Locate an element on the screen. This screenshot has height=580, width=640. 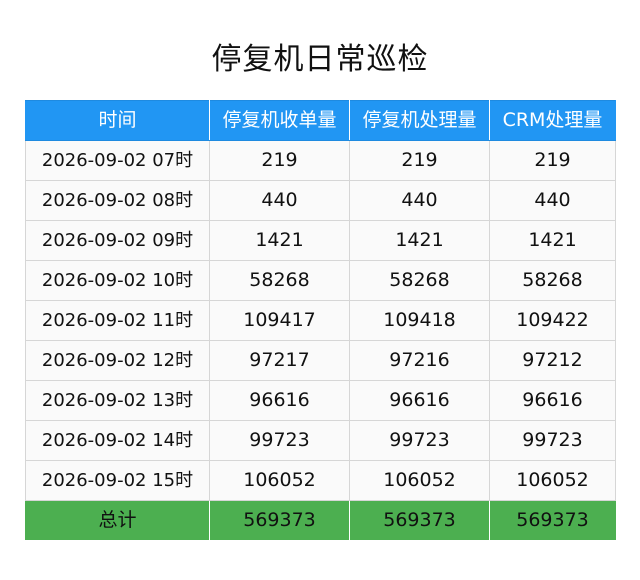
received-count-cell: 58268 is located at coordinates (279, 280).